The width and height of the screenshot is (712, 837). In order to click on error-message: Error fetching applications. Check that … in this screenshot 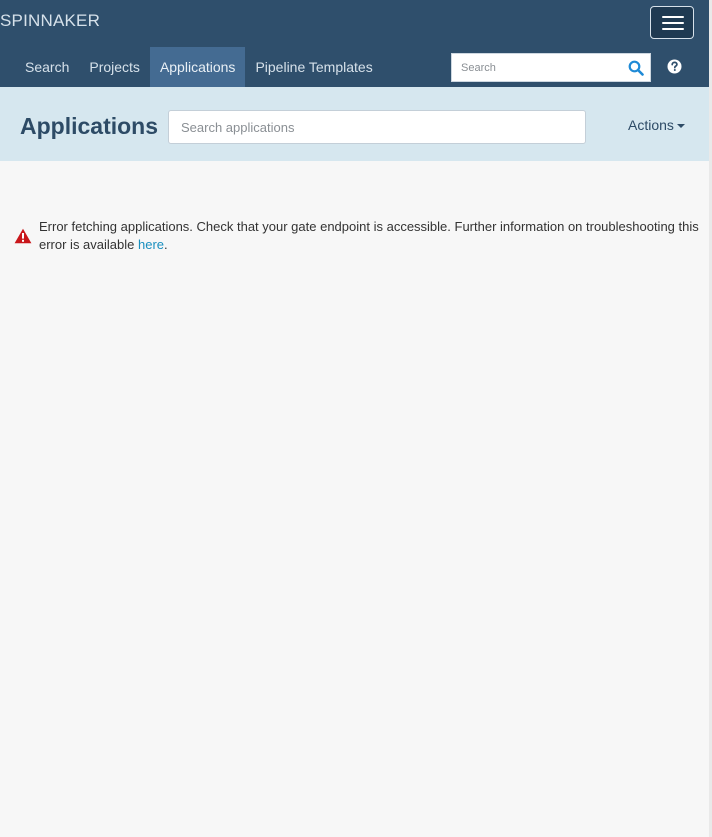, I will do `click(369, 236)`.